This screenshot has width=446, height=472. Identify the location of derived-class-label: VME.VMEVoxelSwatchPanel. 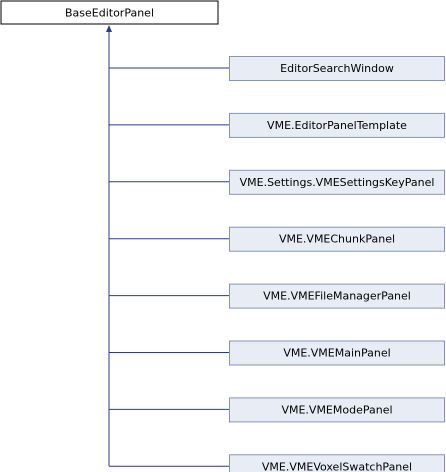
(337, 466).